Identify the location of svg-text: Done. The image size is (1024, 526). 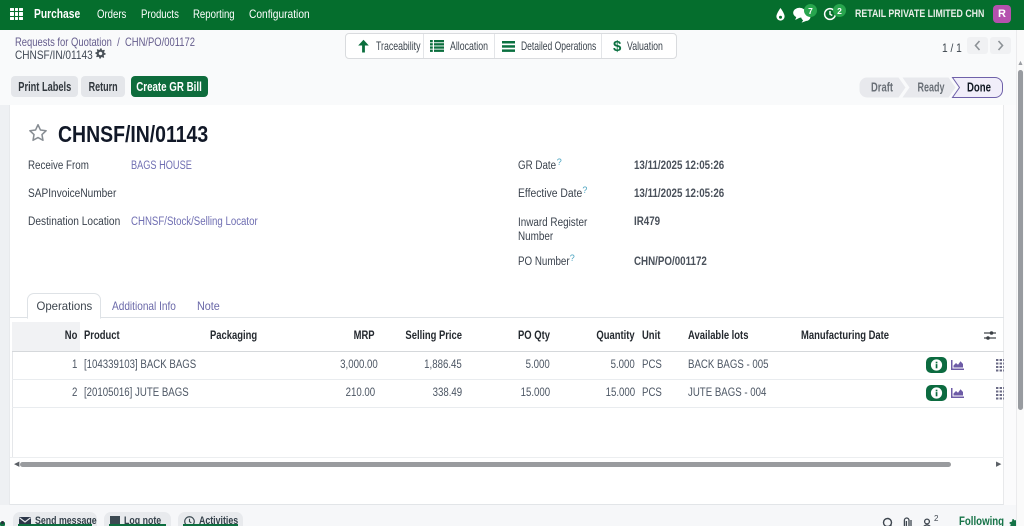
(979, 88).